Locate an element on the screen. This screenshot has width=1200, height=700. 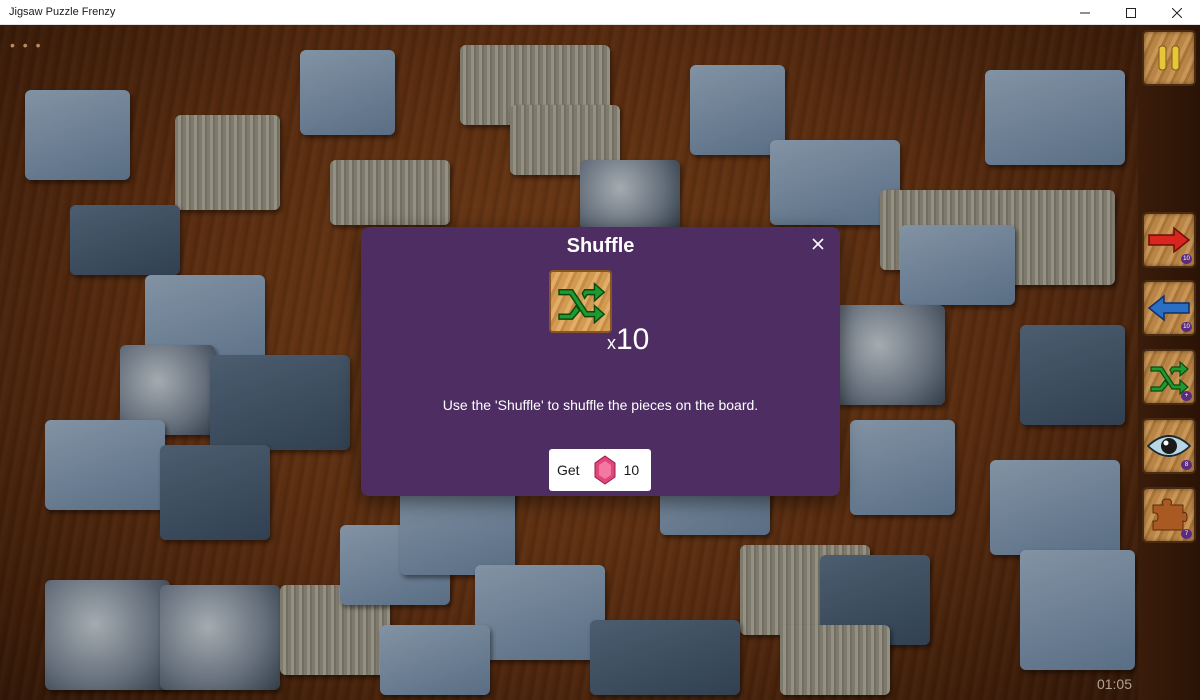
eye-icon is located at coordinates (1169, 446).